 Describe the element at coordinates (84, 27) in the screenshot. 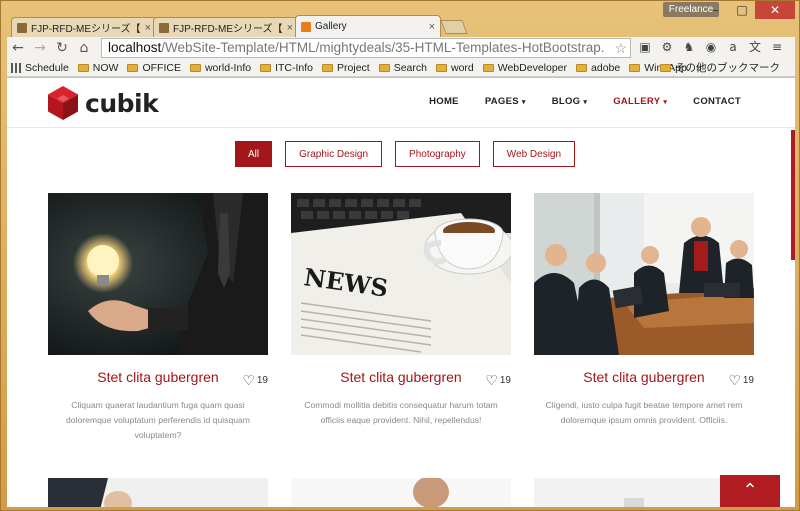

I see `tab-fjp-1: FJP-RFD-MEシリーズ【従 ×` at that location.